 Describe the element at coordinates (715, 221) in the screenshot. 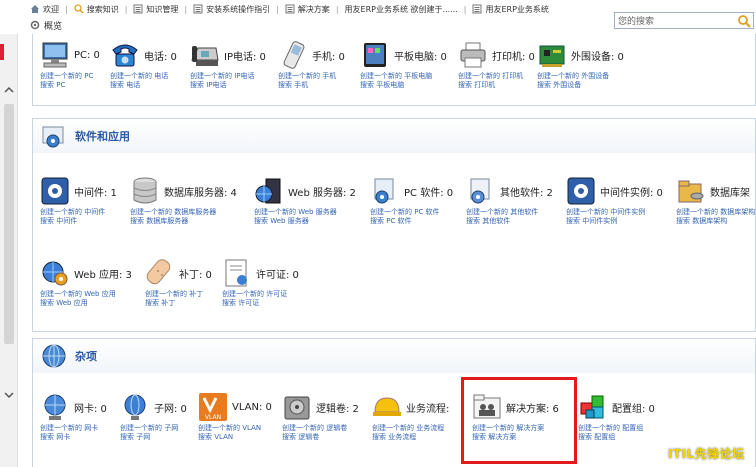

I see `search-link: 搜索 数据库架构` at that location.